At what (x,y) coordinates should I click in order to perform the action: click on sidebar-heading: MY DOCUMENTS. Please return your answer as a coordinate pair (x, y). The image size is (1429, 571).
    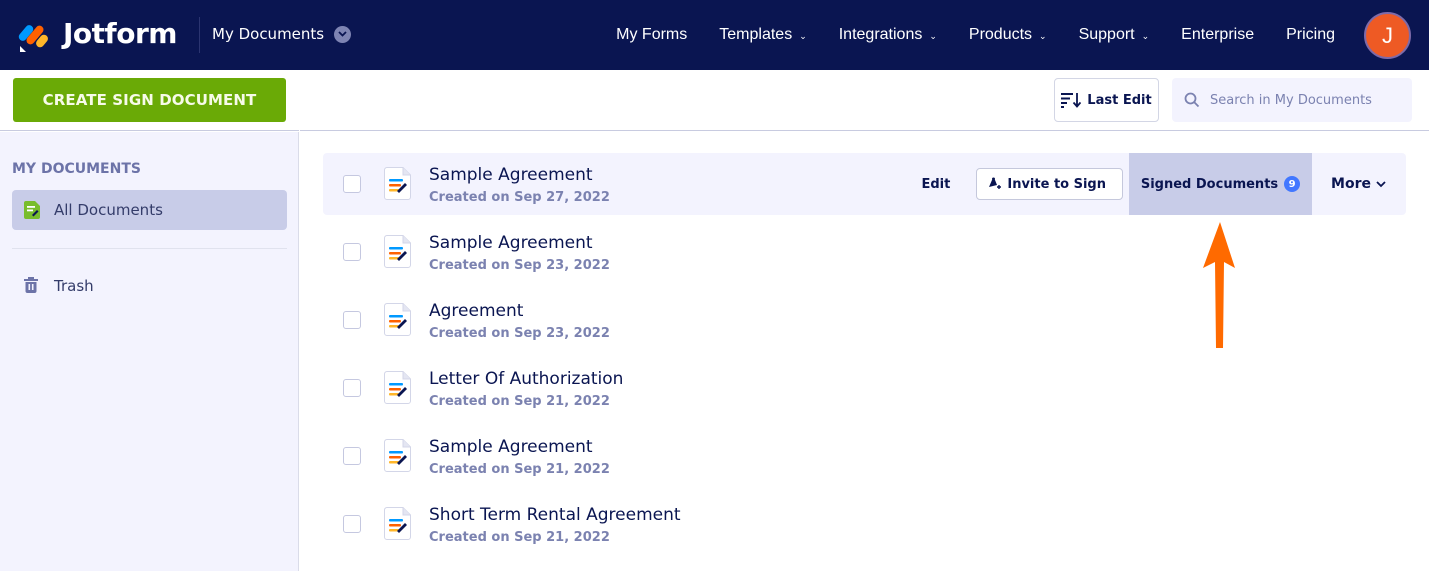
    Looking at the image, I should click on (76, 169).